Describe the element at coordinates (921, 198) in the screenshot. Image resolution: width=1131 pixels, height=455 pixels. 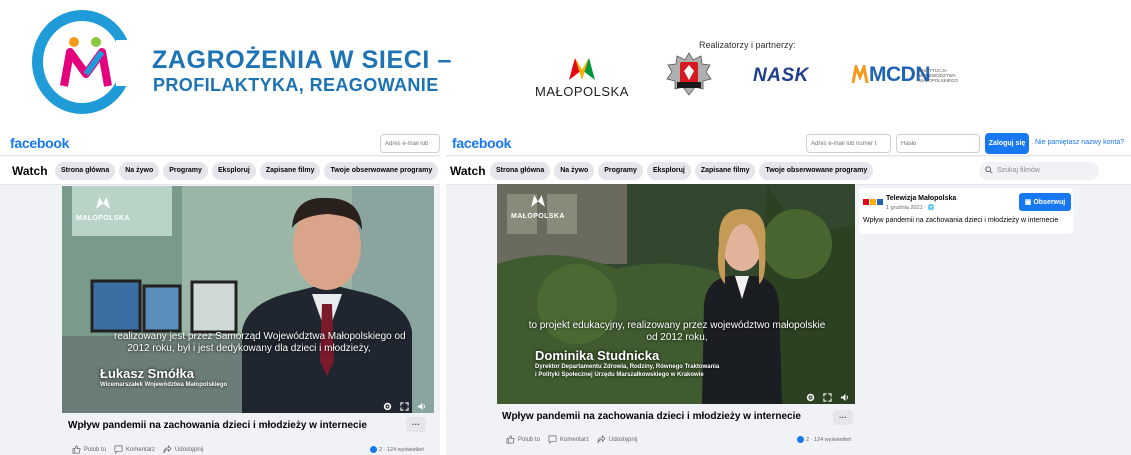
I see `channel-name: Telewizja Małopolska` at that location.